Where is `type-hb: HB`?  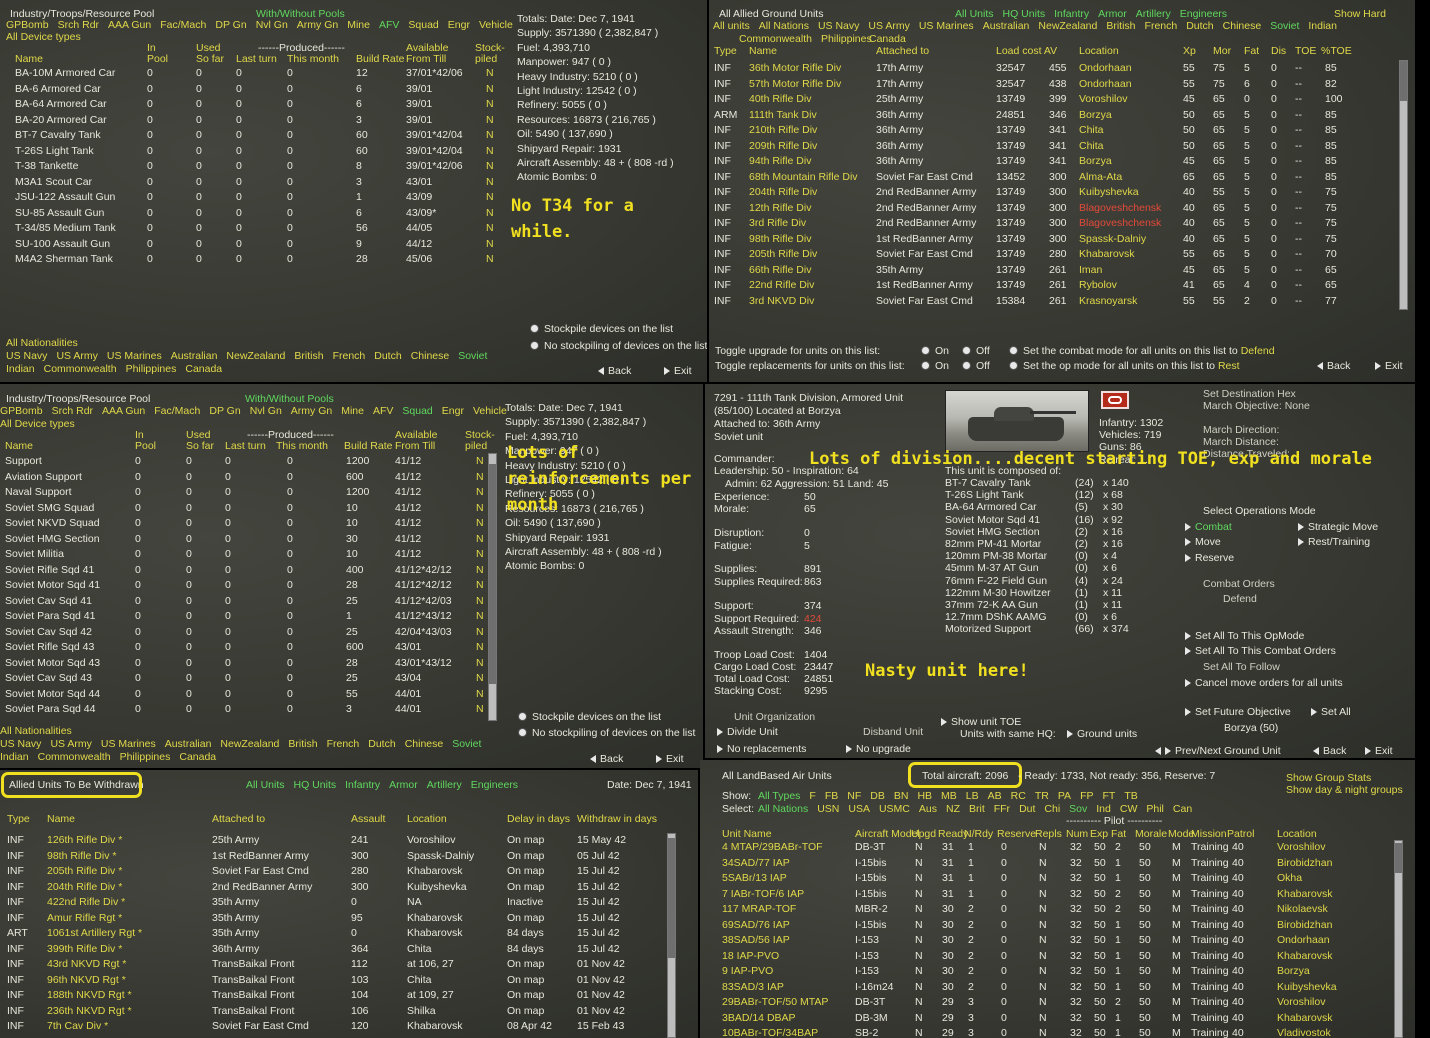
type-hb: HB is located at coordinates (924, 796).